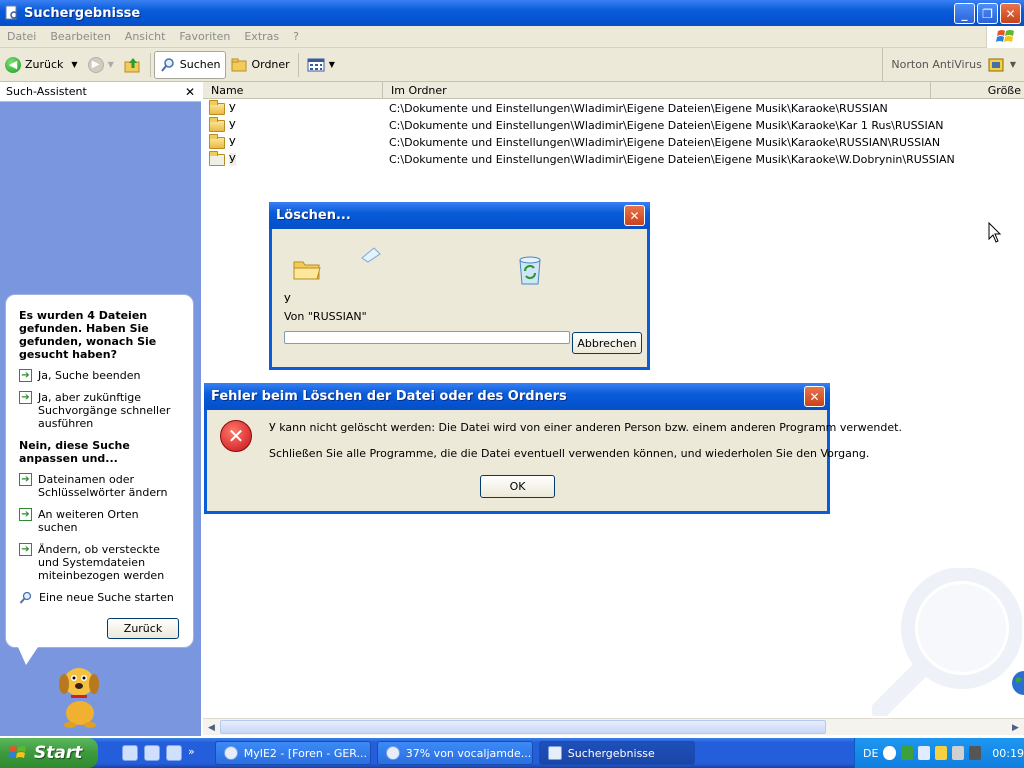 The width and height of the screenshot is (1024, 768). I want to click on norton-antivirus-button: Norton AntiVirus ▼, so click(953, 64).